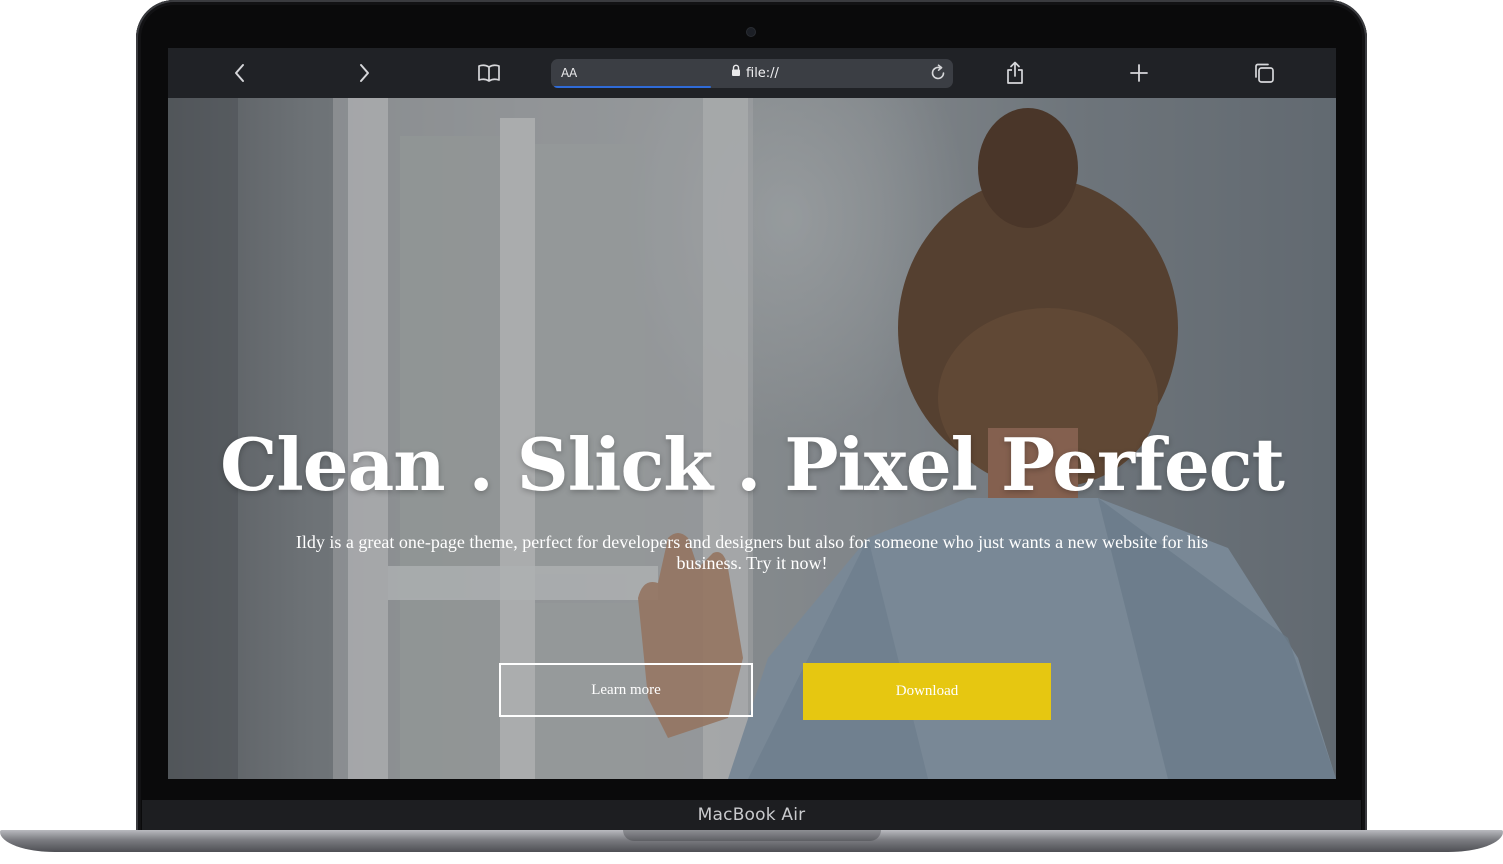  What do you see at coordinates (938, 75) in the screenshot?
I see `reload-icon` at bounding box center [938, 75].